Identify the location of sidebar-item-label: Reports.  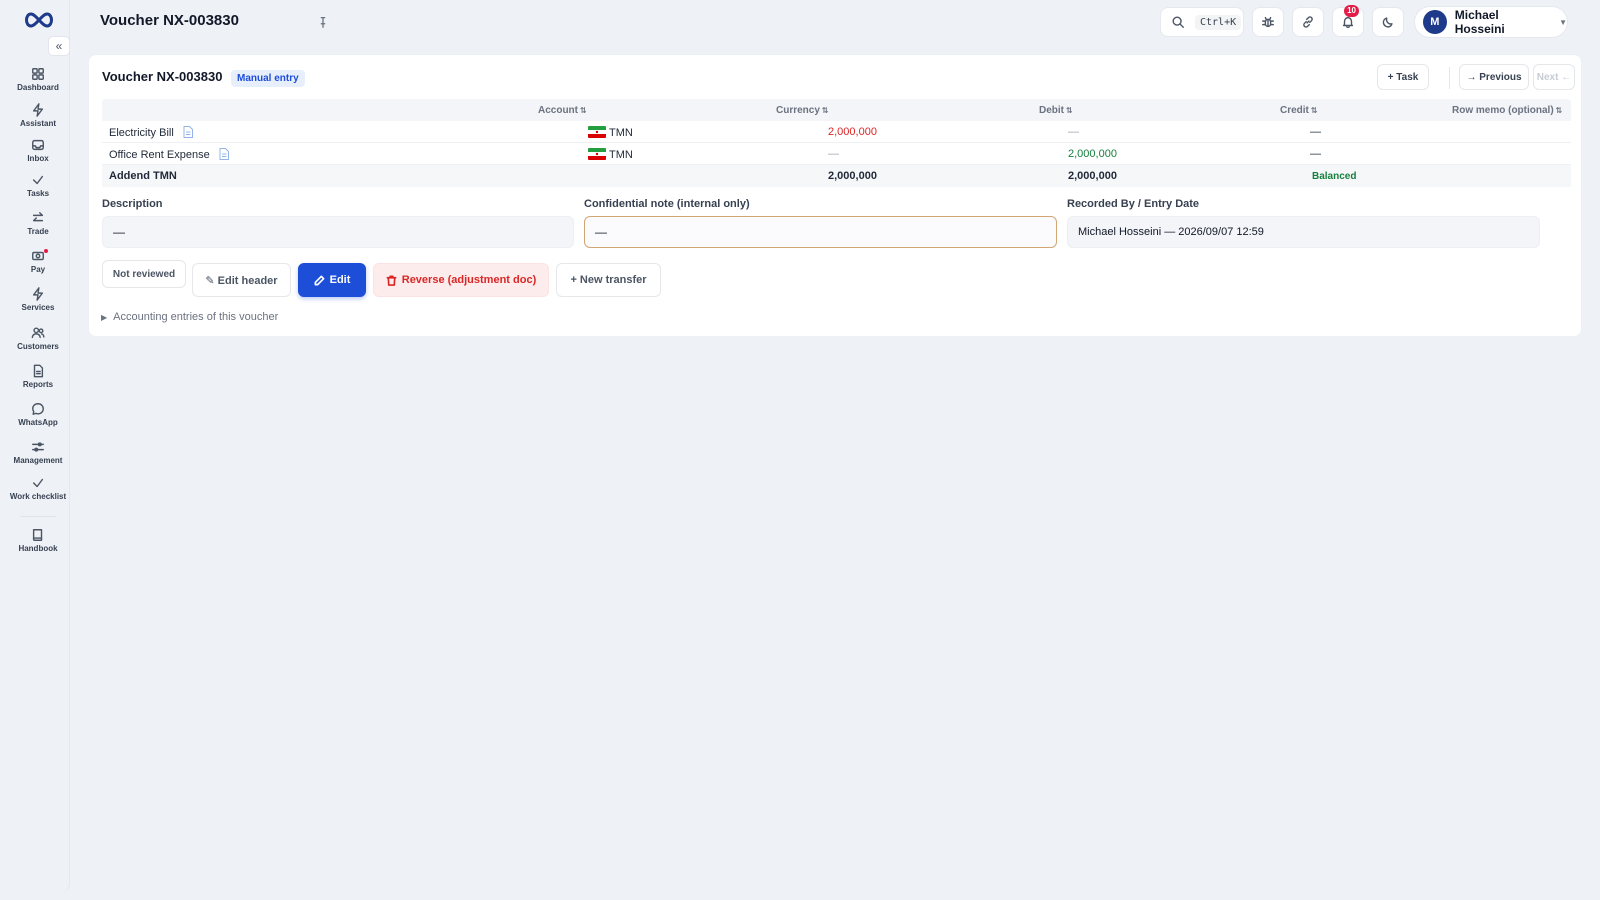
(38, 384).